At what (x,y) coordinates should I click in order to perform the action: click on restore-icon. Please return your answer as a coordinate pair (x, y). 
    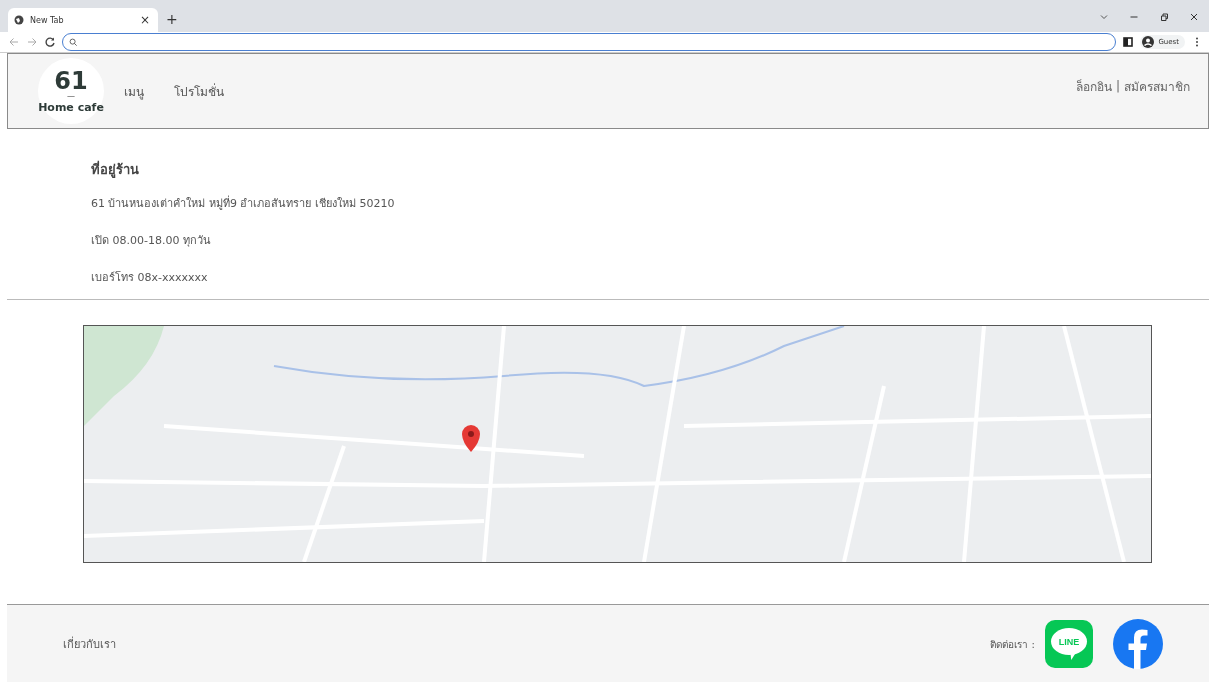
    Looking at the image, I should click on (1164, 17).